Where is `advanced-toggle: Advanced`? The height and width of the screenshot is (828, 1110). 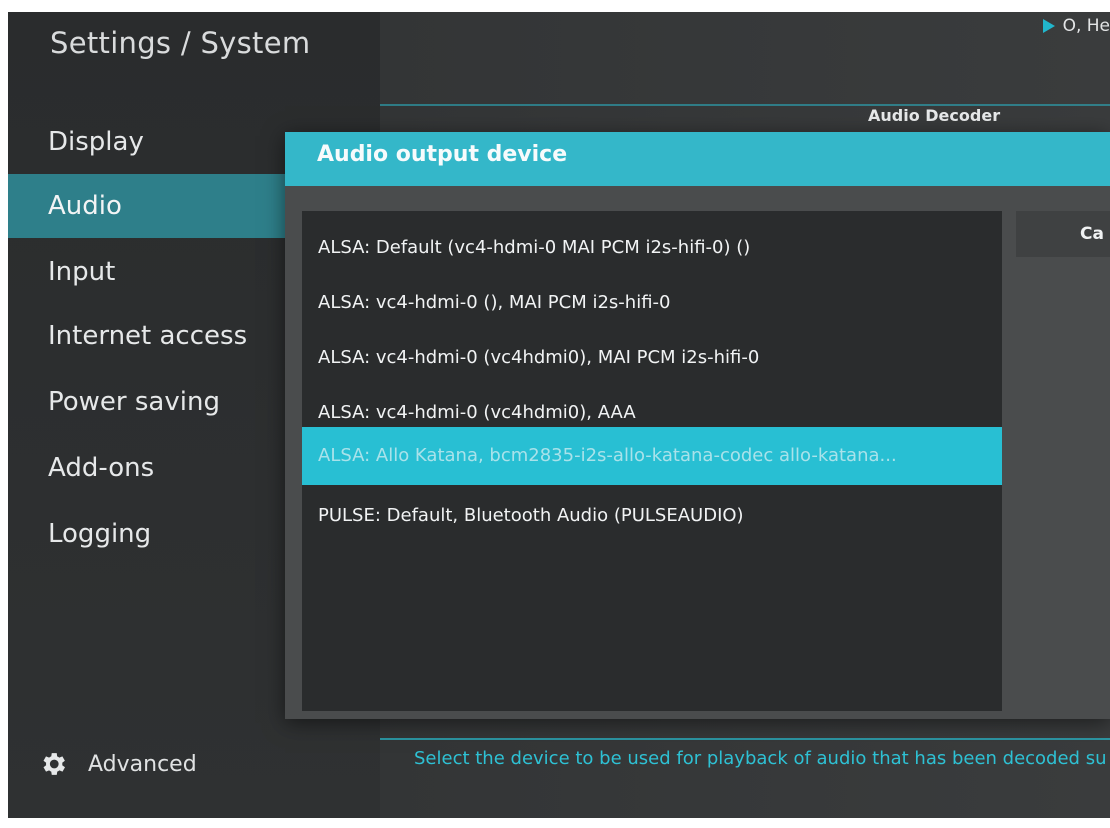 advanced-toggle: Advanced is located at coordinates (117, 764).